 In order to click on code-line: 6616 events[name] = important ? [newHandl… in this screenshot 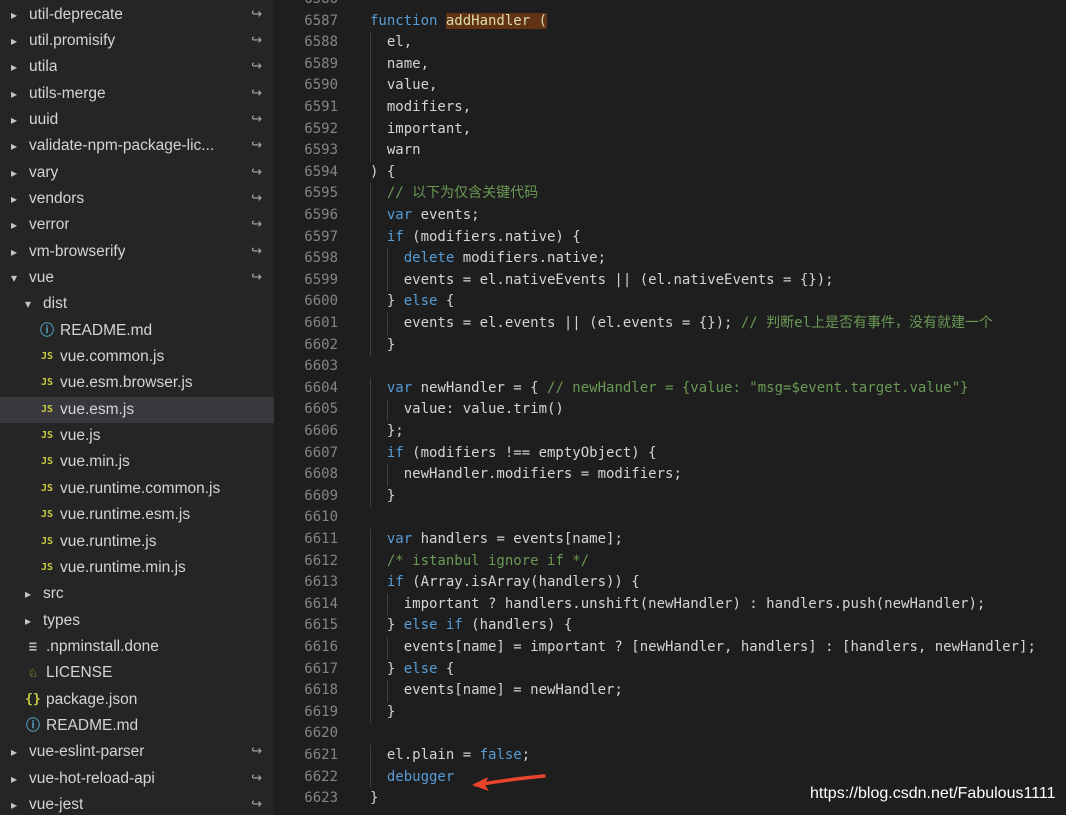, I will do `click(670, 648)`.